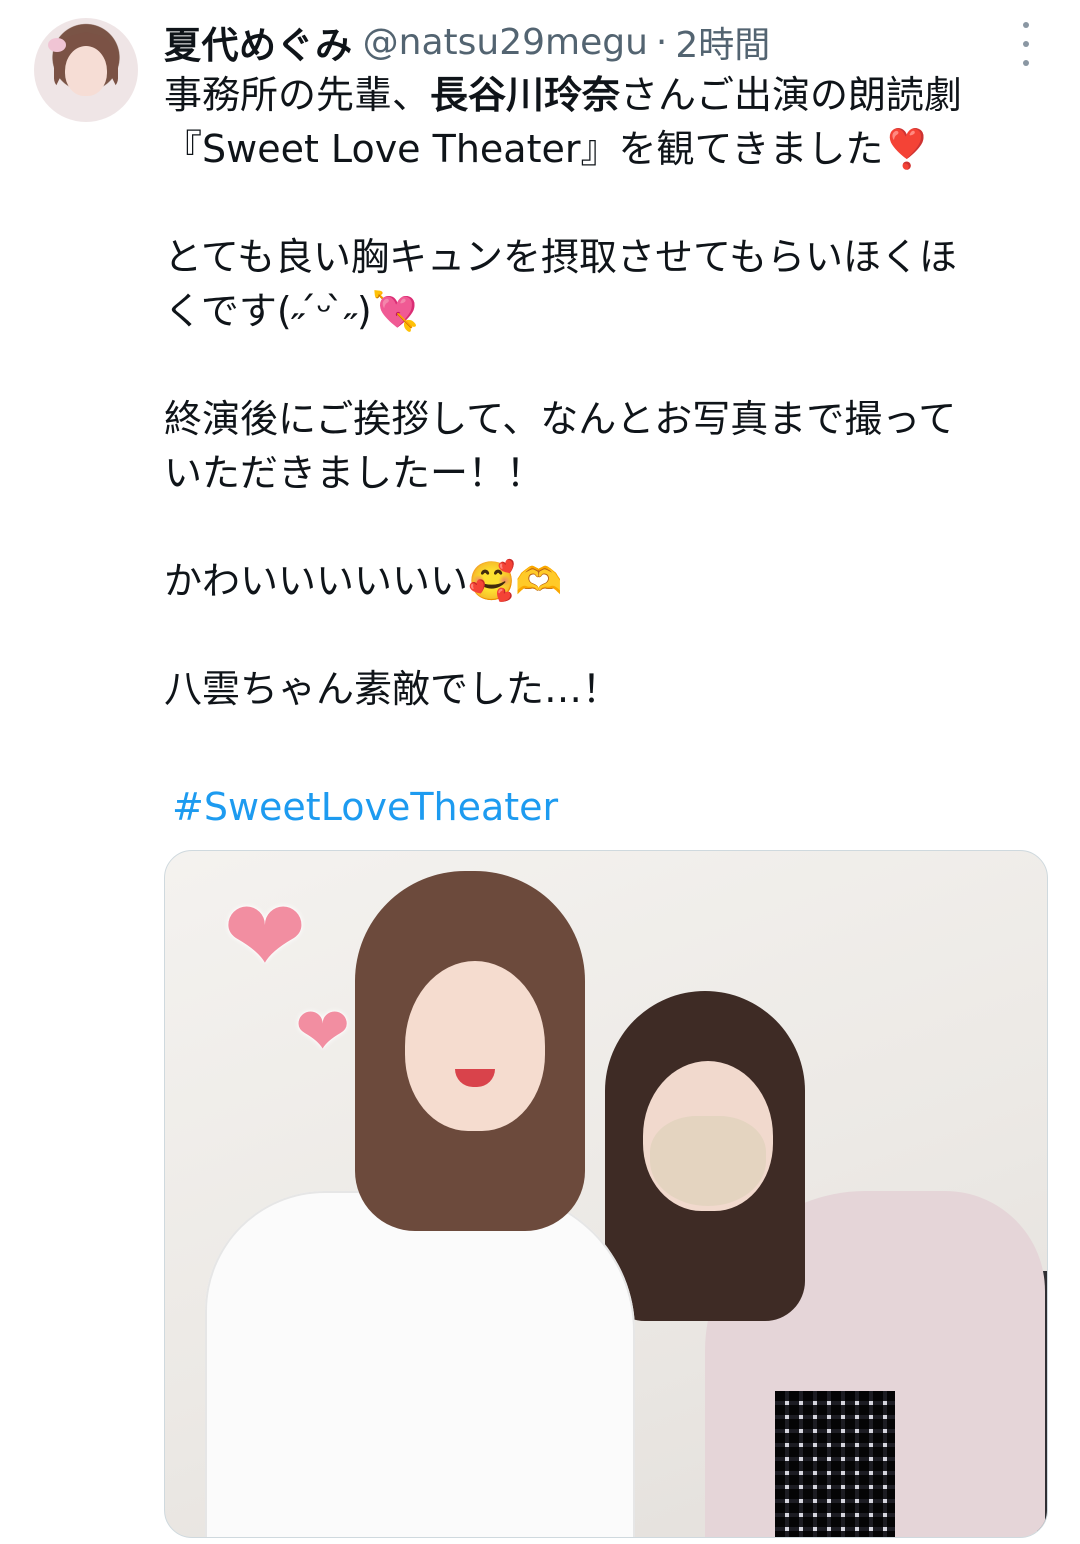 This screenshot has height=1544, width=1080. What do you see at coordinates (292, 311) in the screenshot?
I see `tweet-line: くです(˶ ́ᵕ ̀˶)💘` at bounding box center [292, 311].